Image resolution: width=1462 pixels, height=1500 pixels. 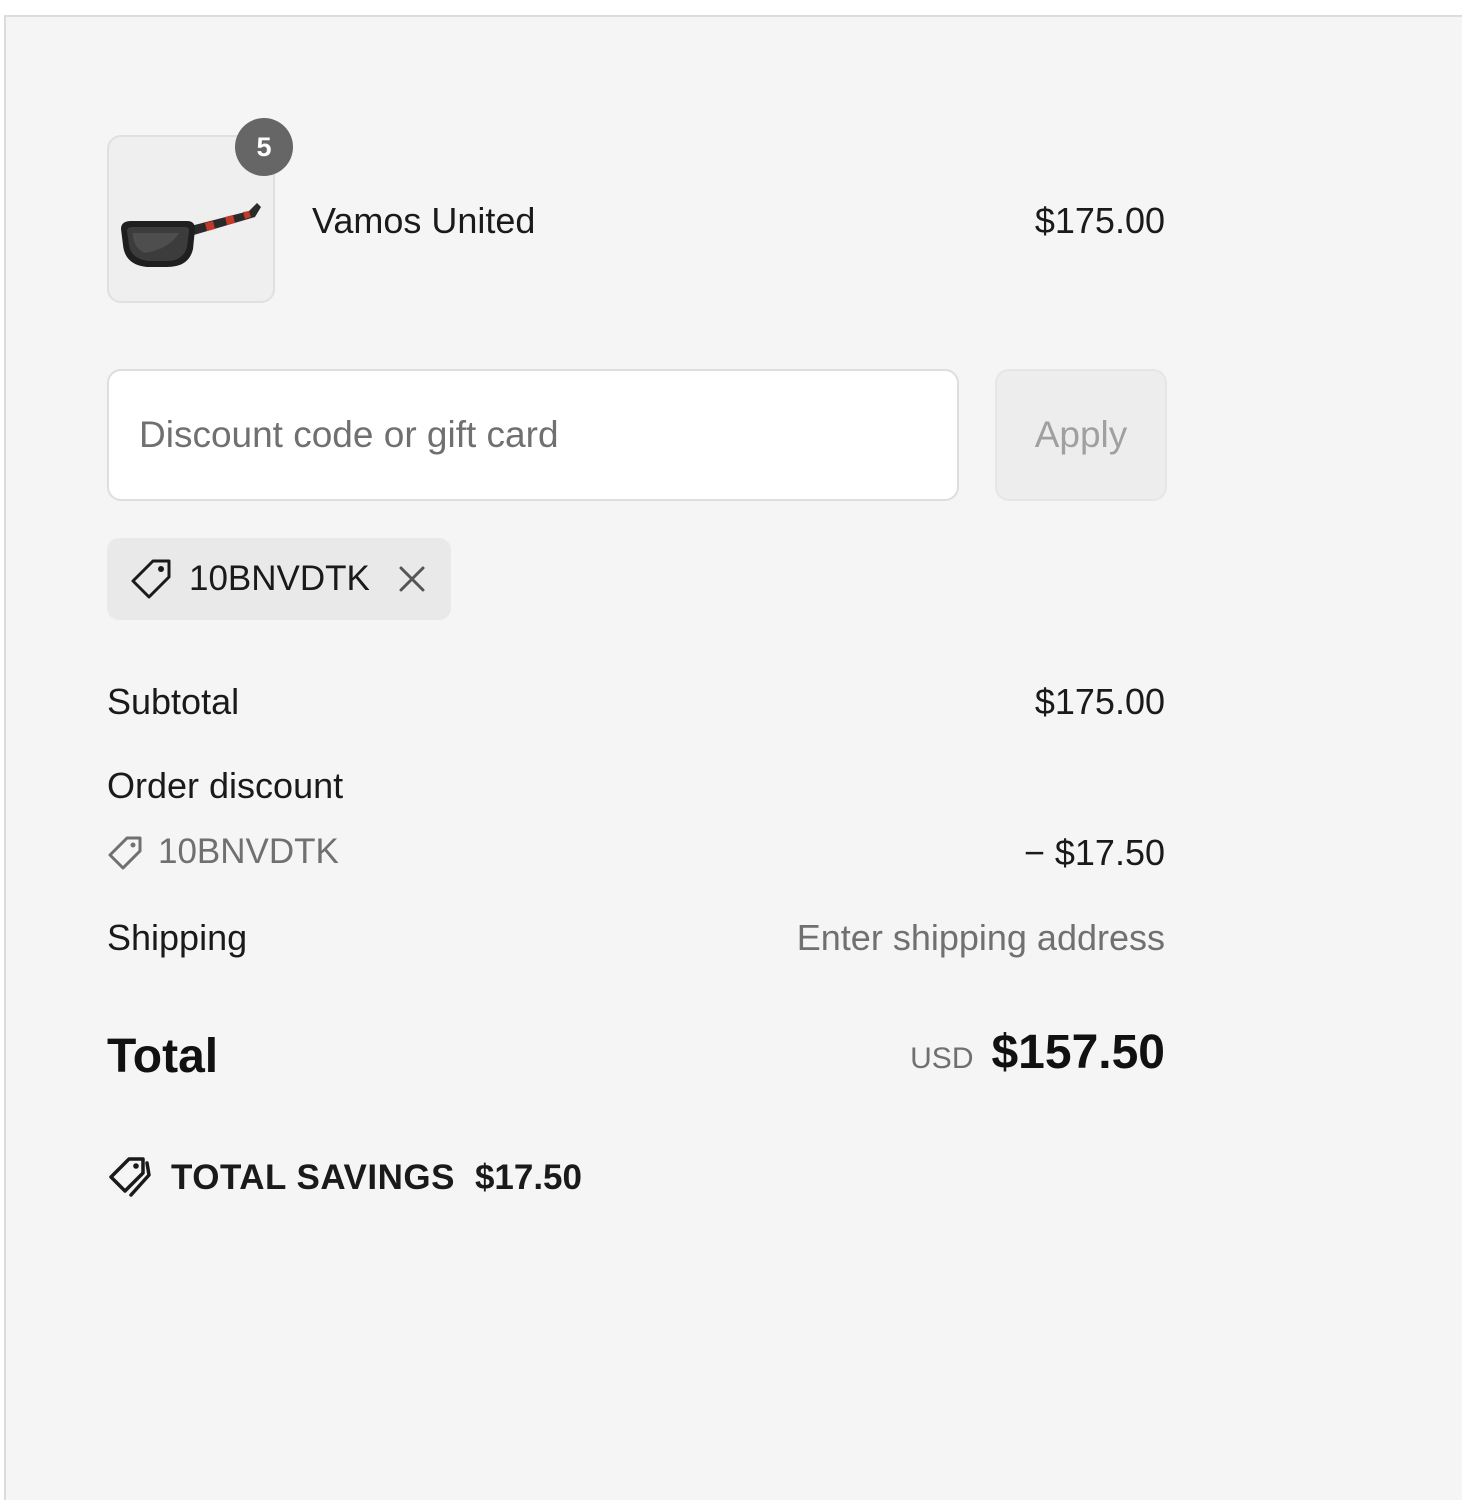 What do you see at coordinates (1078, 1052) in the screenshot?
I see `total-amount: $157.50` at bounding box center [1078, 1052].